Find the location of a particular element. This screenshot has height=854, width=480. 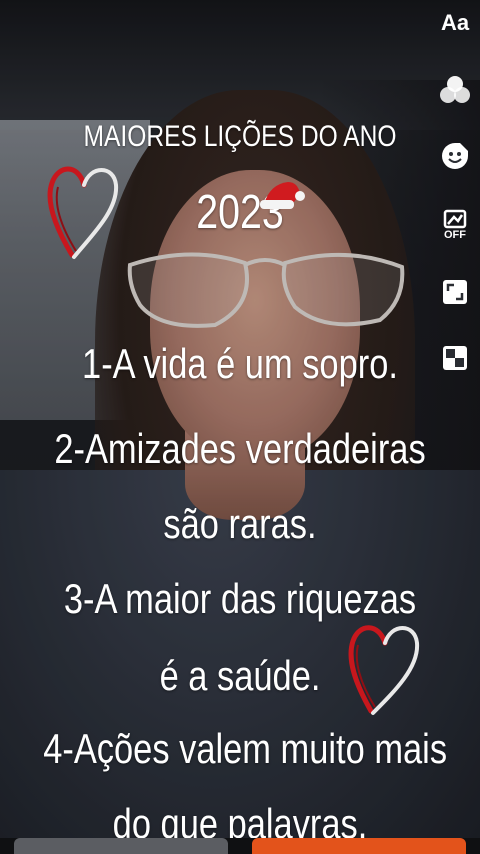

lesson-line: 1-A vida é um sopro. is located at coordinates (240, 364).